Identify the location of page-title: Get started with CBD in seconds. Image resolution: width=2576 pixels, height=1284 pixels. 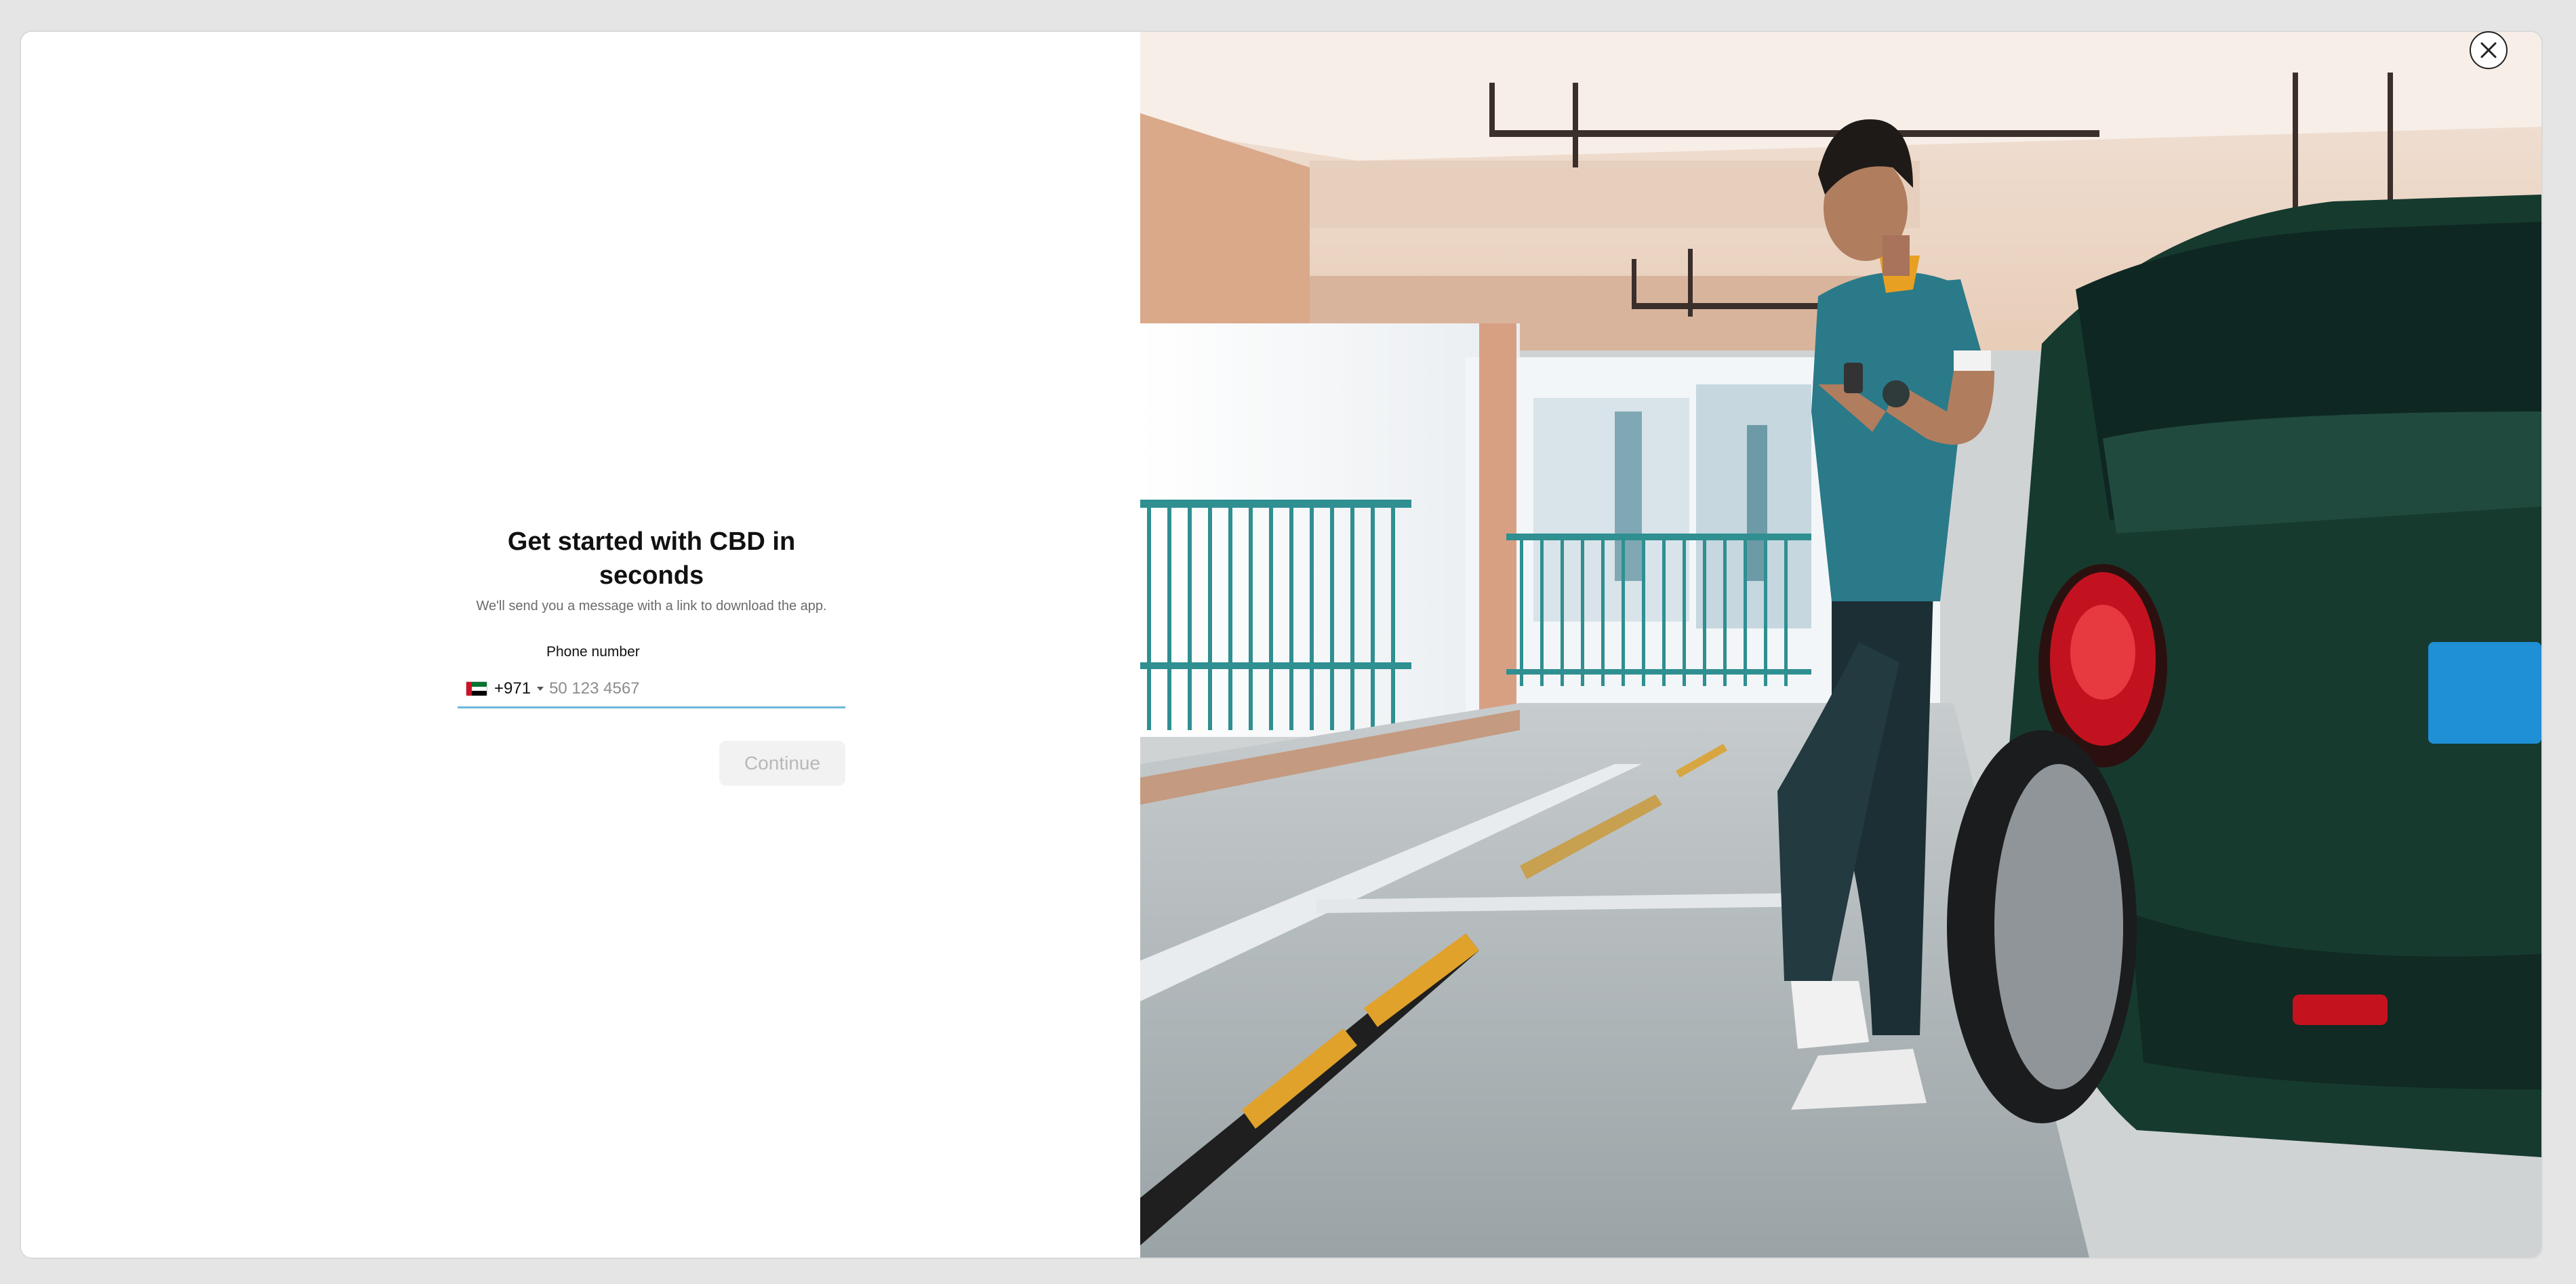
(651, 558).